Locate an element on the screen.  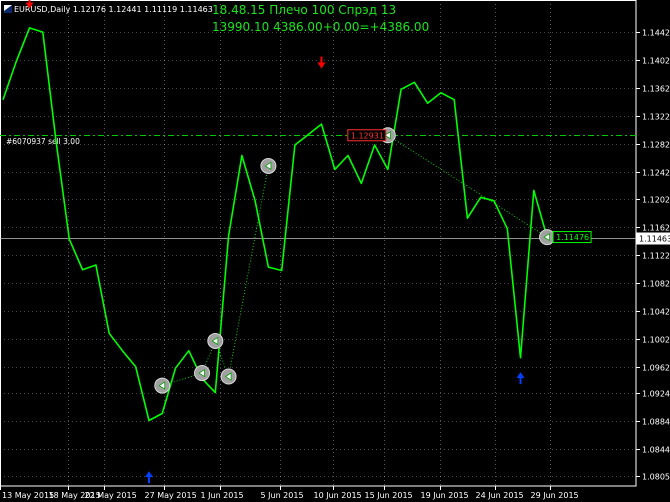
y-tick-label: 1.10820 is located at coordinates (656, 284).